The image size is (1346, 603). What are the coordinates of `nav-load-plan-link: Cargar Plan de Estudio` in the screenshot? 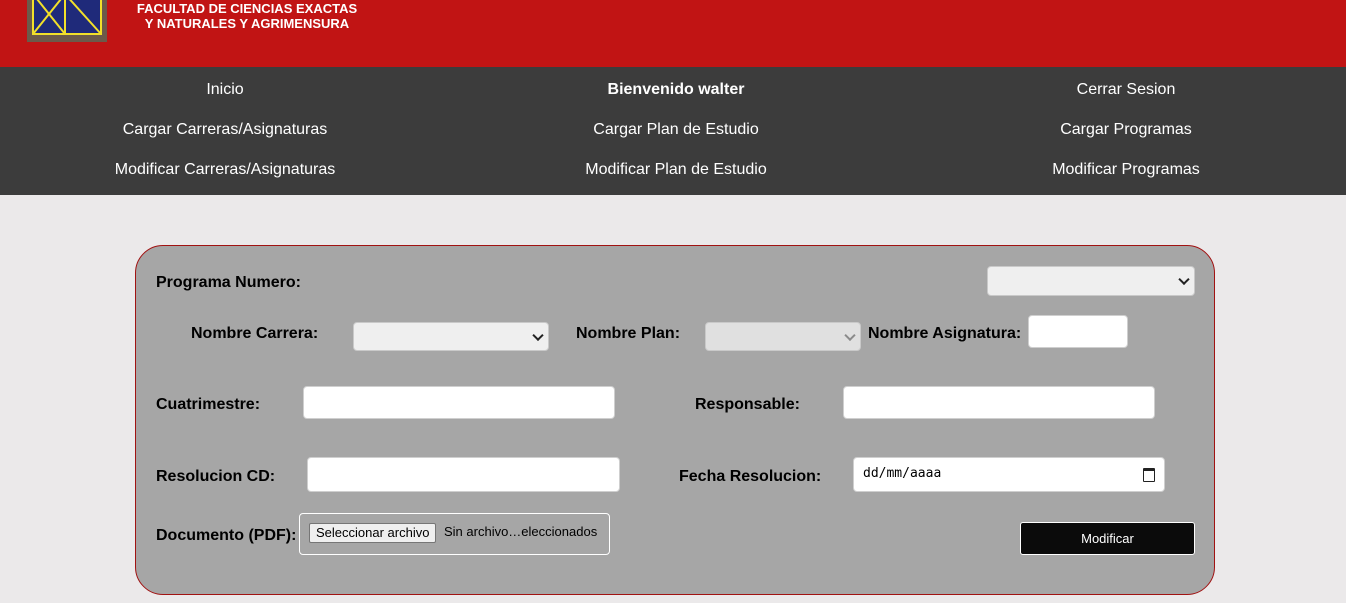 It's located at (676, 130).